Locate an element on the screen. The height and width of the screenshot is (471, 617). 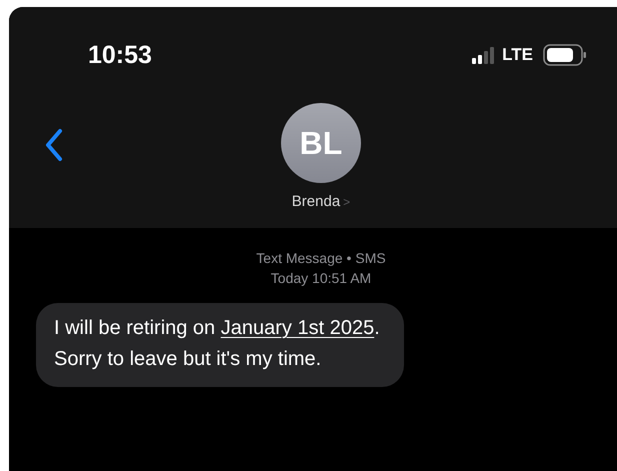
status-time: 10:53 is located at coordinates (120, 55).